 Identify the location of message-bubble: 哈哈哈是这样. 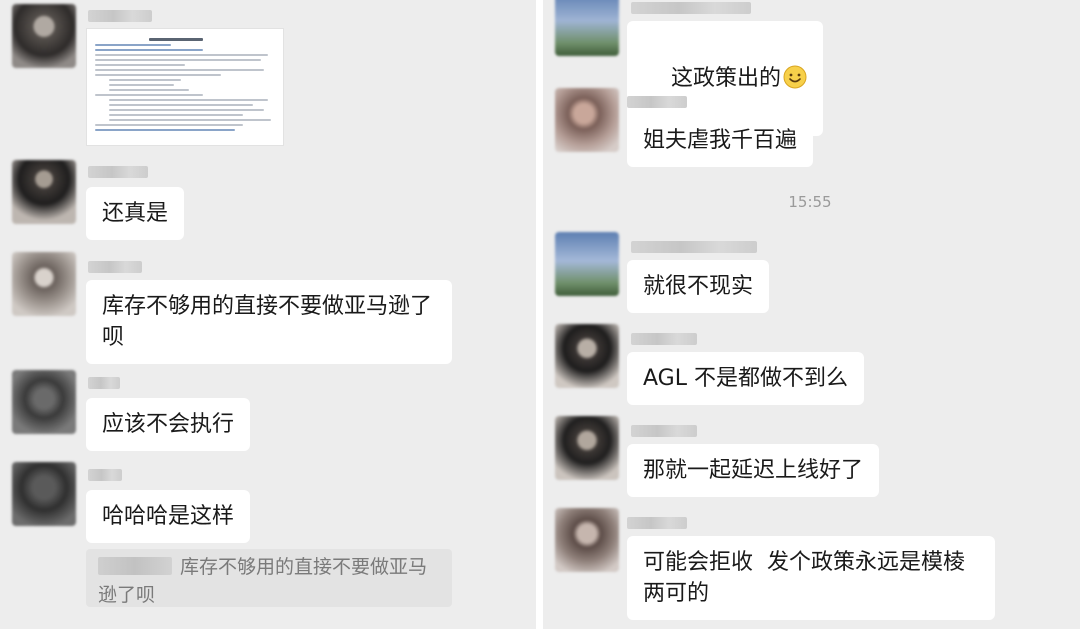
(168, 516).